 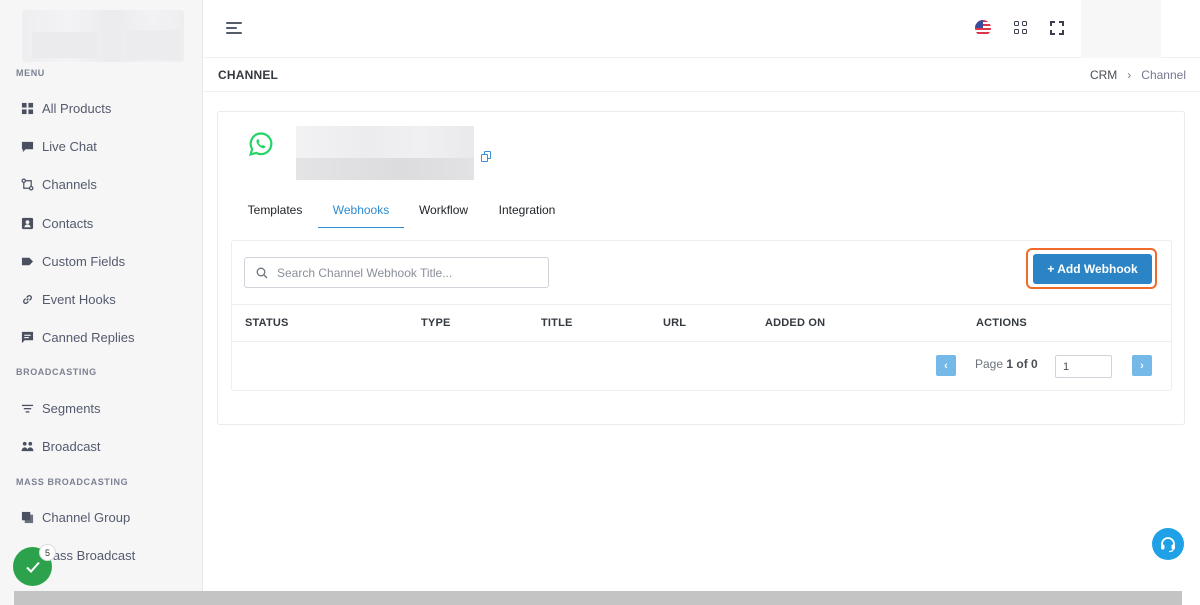 What do you see at coordinates (68, 223) in the screenshot?
I see `sidebar-item-label: Contacts` at bounding box center [68, 223].